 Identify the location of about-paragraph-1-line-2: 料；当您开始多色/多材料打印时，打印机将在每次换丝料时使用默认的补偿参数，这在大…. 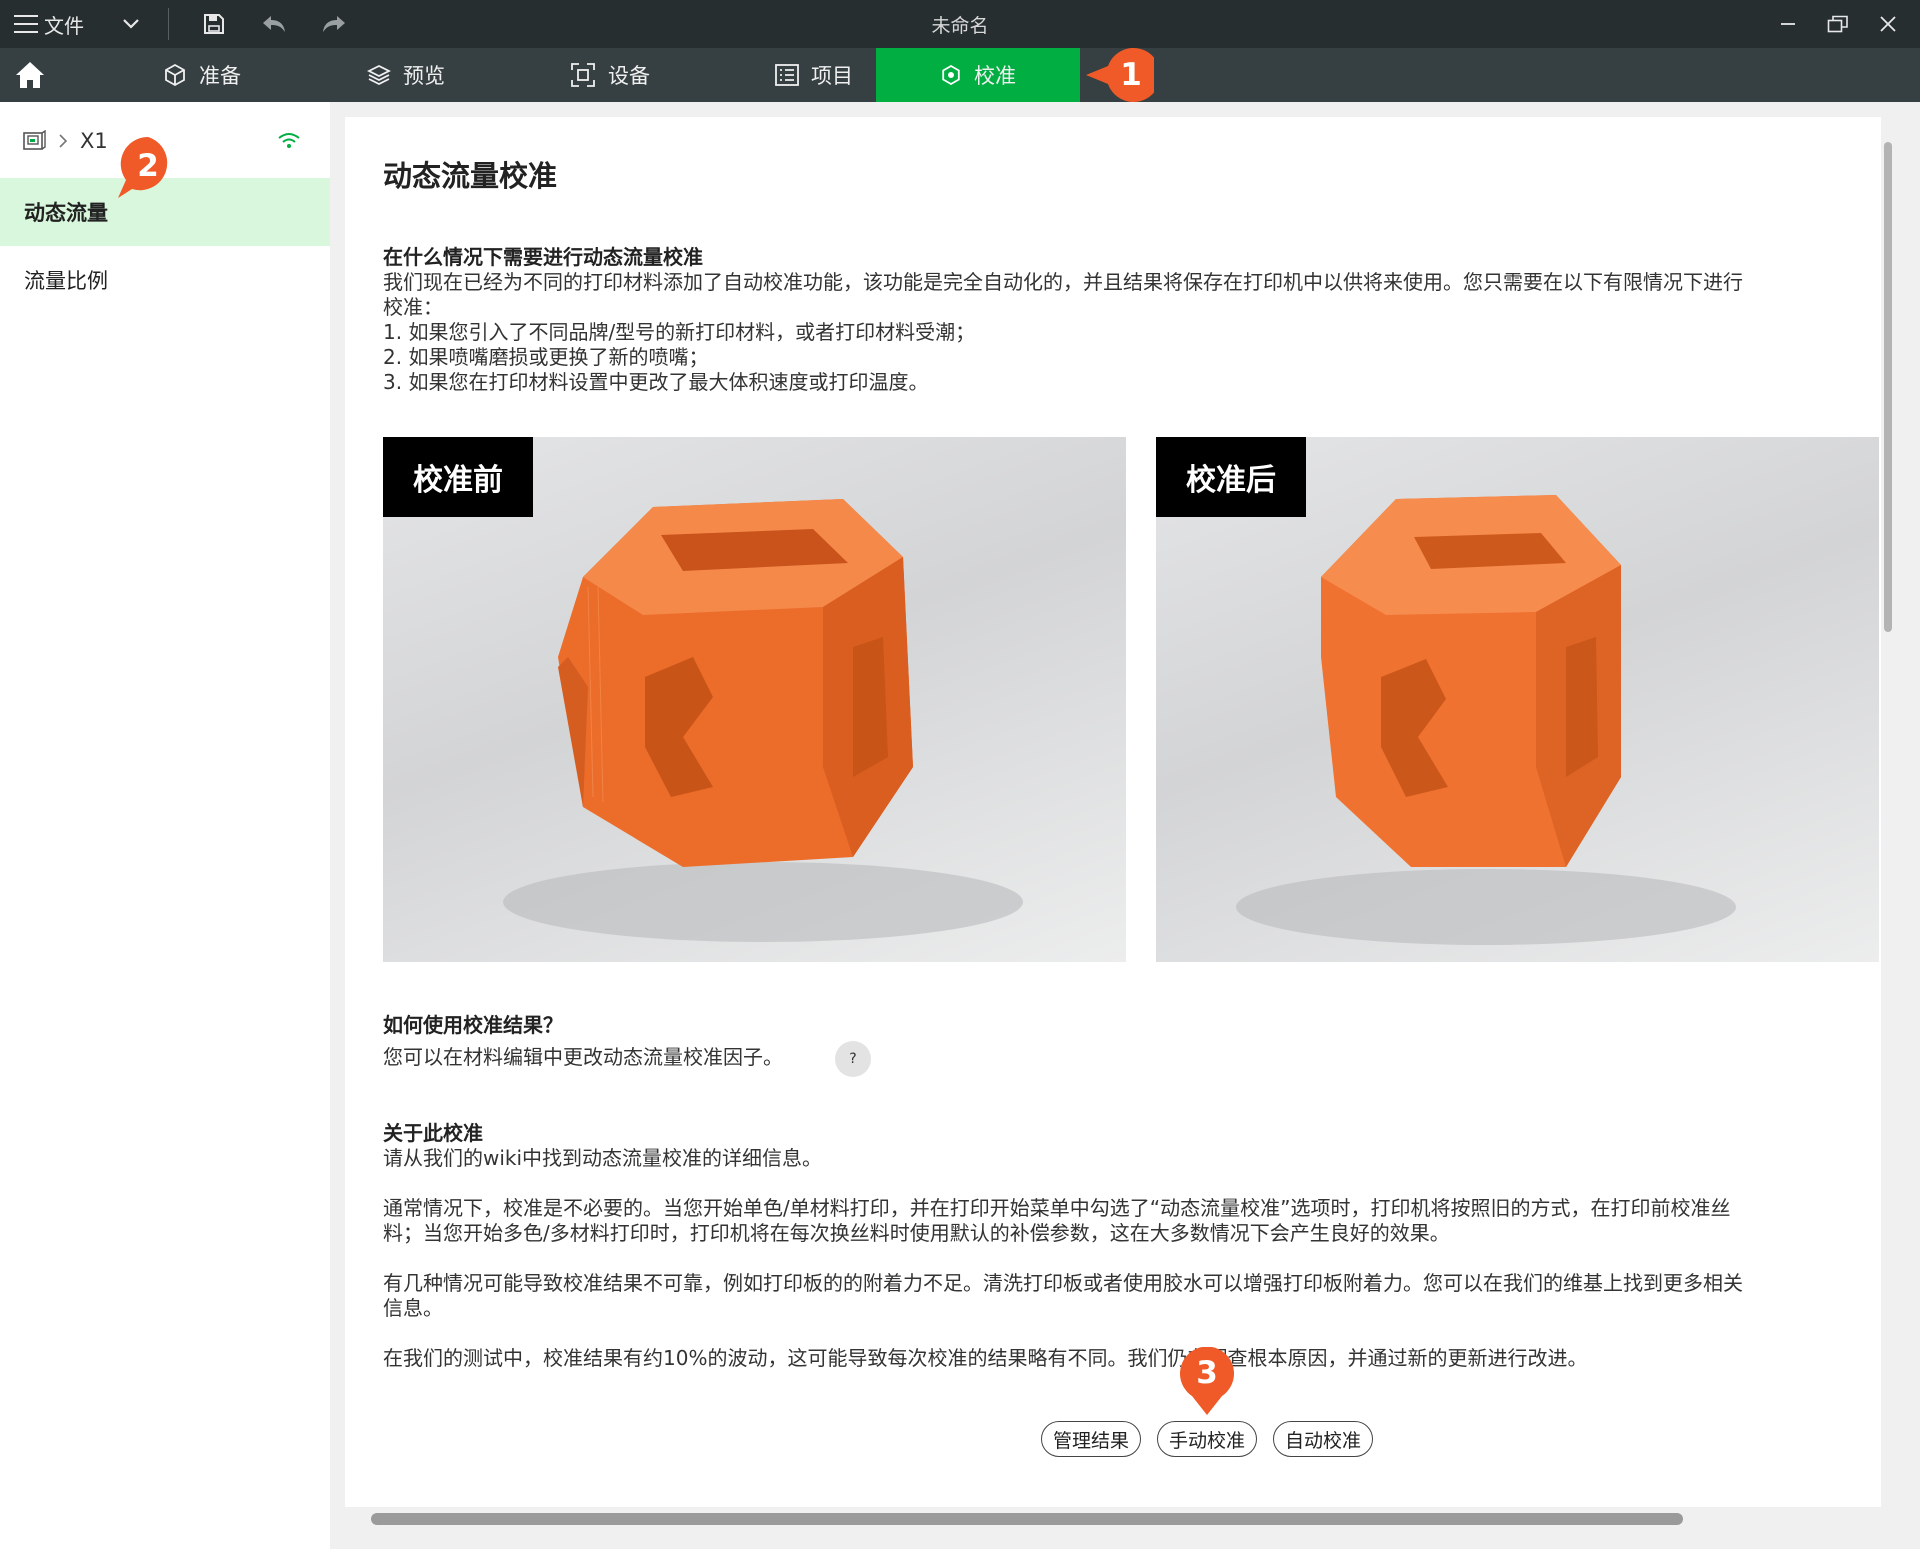
(916, 1233).